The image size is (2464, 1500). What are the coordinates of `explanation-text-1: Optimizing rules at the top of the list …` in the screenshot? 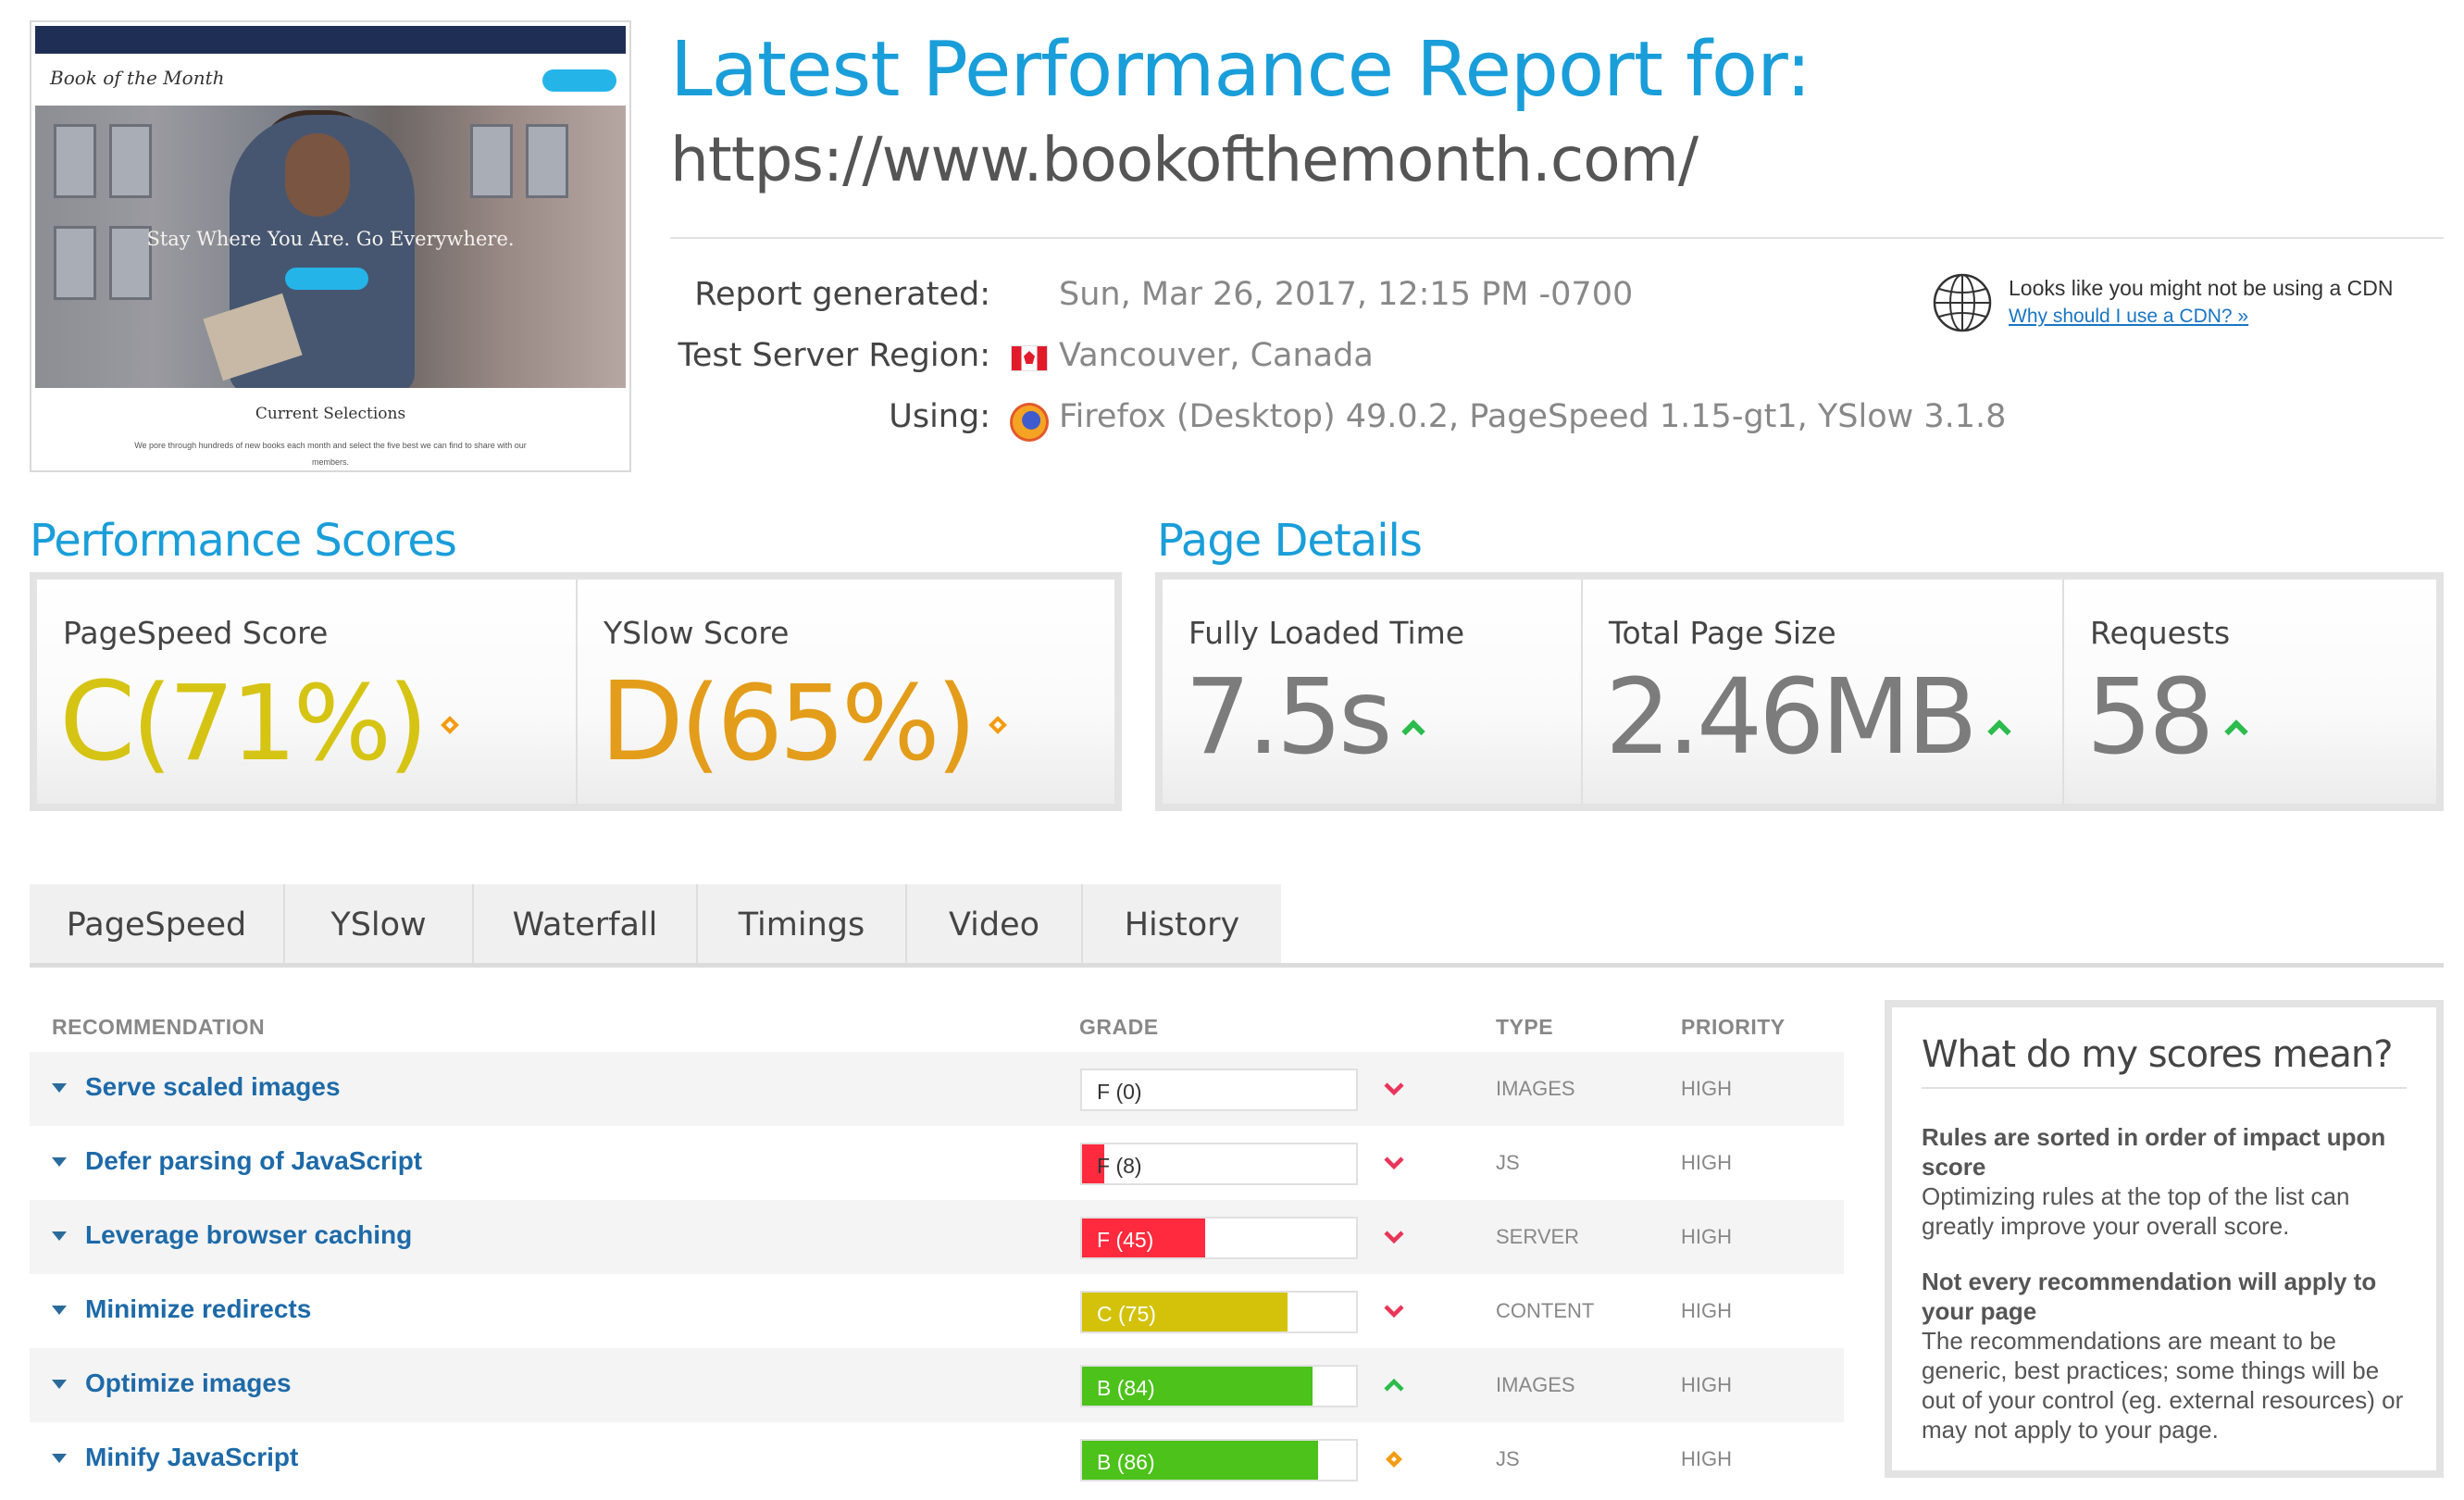 It's located at (2136, 1211).